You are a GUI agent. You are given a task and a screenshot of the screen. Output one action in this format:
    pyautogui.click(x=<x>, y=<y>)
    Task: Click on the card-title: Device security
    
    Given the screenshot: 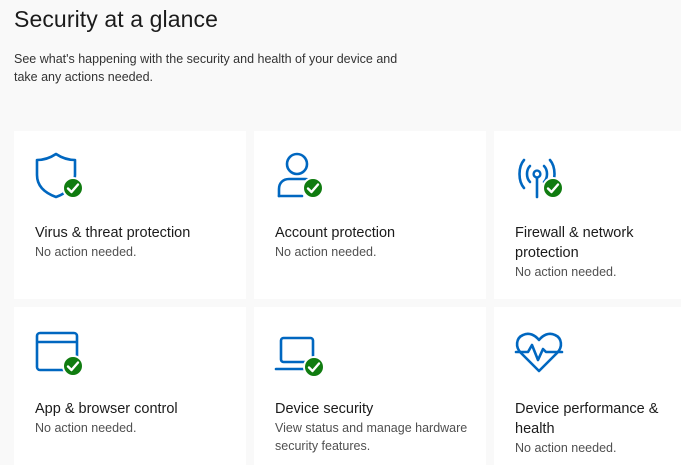 What is the action you would take?
    pyautogui.click(x=324, y=409)
    